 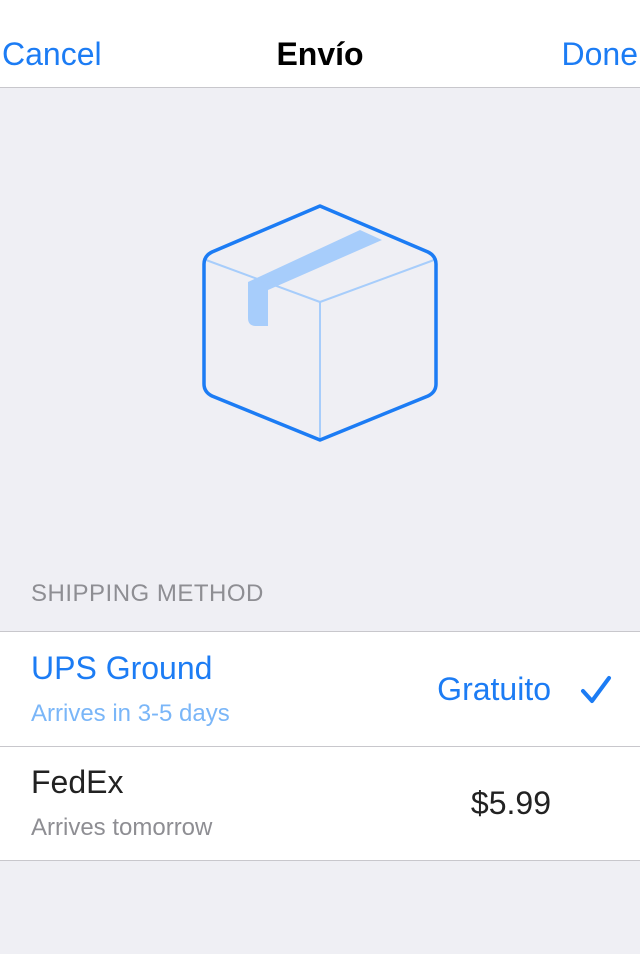 What do you see at coordinates (320, 689) in the screenshot?
I see `shipping-option-ups-ground: UPS Ground Arrives in 3-5 days Gratuito` at bounding box center [320, 689].